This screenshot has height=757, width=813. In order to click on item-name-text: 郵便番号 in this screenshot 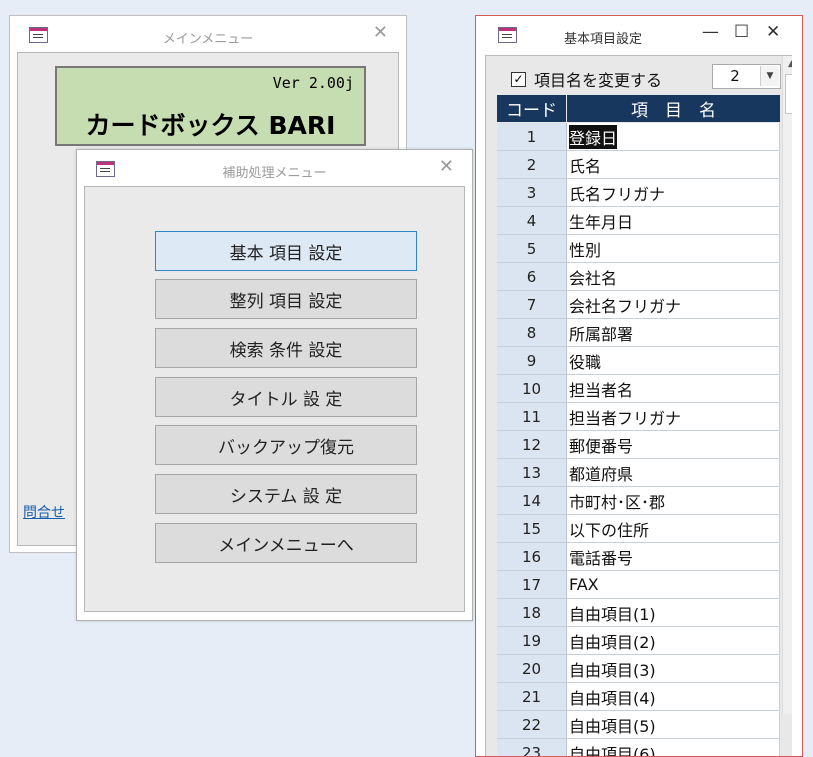, I will do `click(601, 446)`.